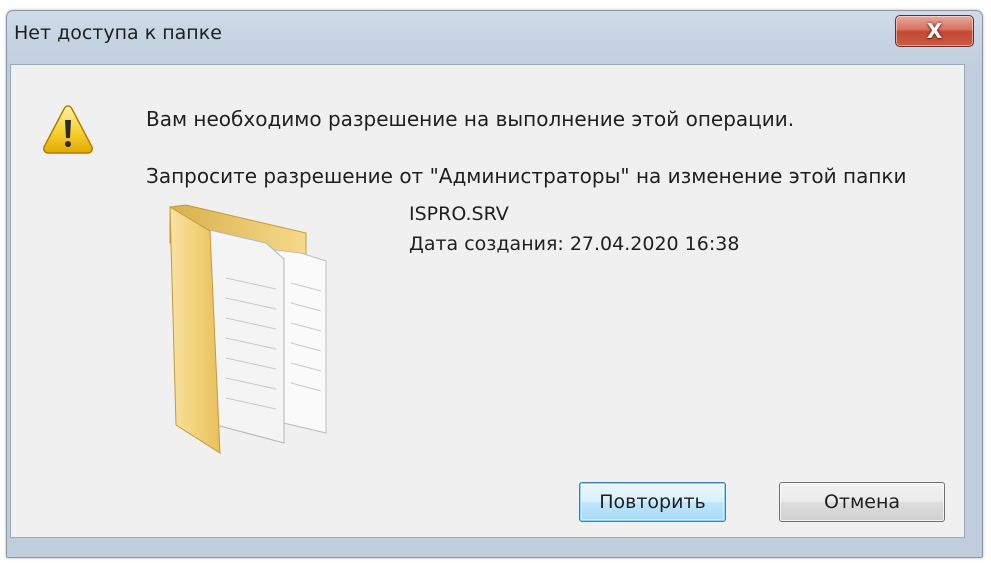 The image size is (991, 563). What do you see at coordinates (118, 33) in the screenshot?
I see `window-title: Нет доступа к папке` at bounding box center [118, 33].